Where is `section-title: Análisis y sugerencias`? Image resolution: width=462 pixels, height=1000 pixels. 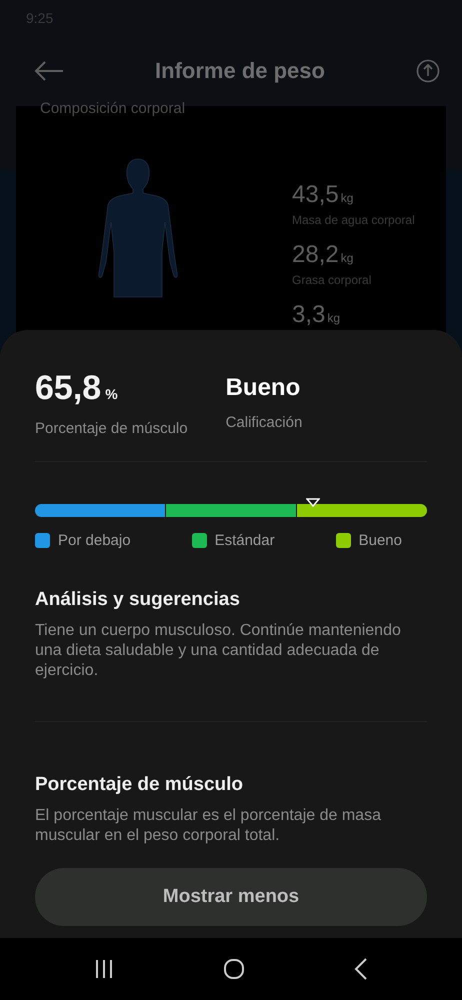 section-title: Análisis y sugerencias is located at coordinates (138, 600).